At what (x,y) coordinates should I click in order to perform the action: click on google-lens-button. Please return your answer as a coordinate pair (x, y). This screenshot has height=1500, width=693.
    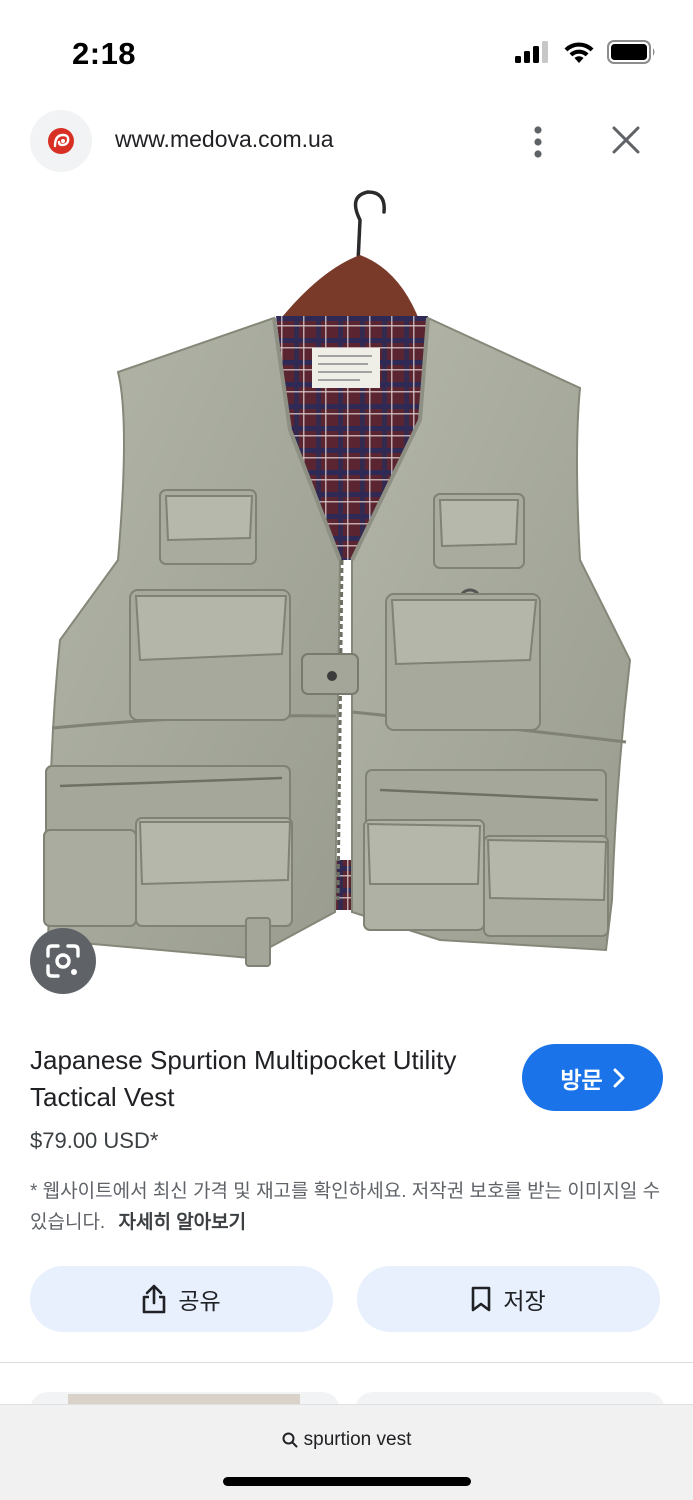
    Looking at the image, I should click on (63, 961).